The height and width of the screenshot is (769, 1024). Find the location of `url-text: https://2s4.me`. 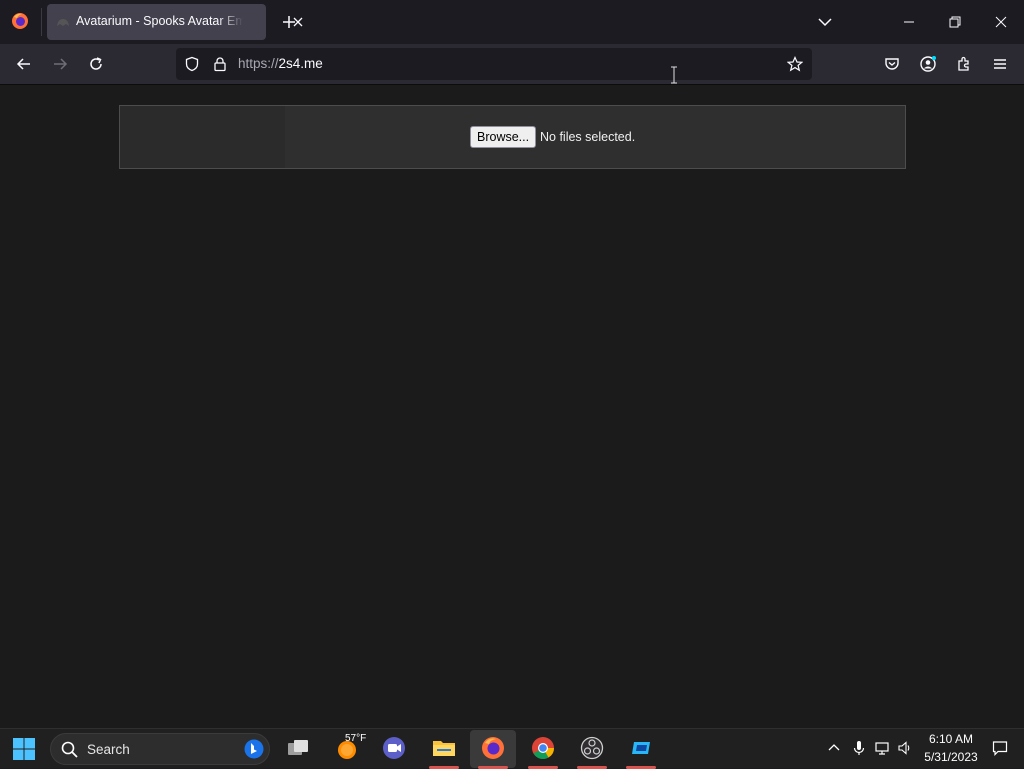

url-text: https://2s4.me is located at coordinates (280, 63).